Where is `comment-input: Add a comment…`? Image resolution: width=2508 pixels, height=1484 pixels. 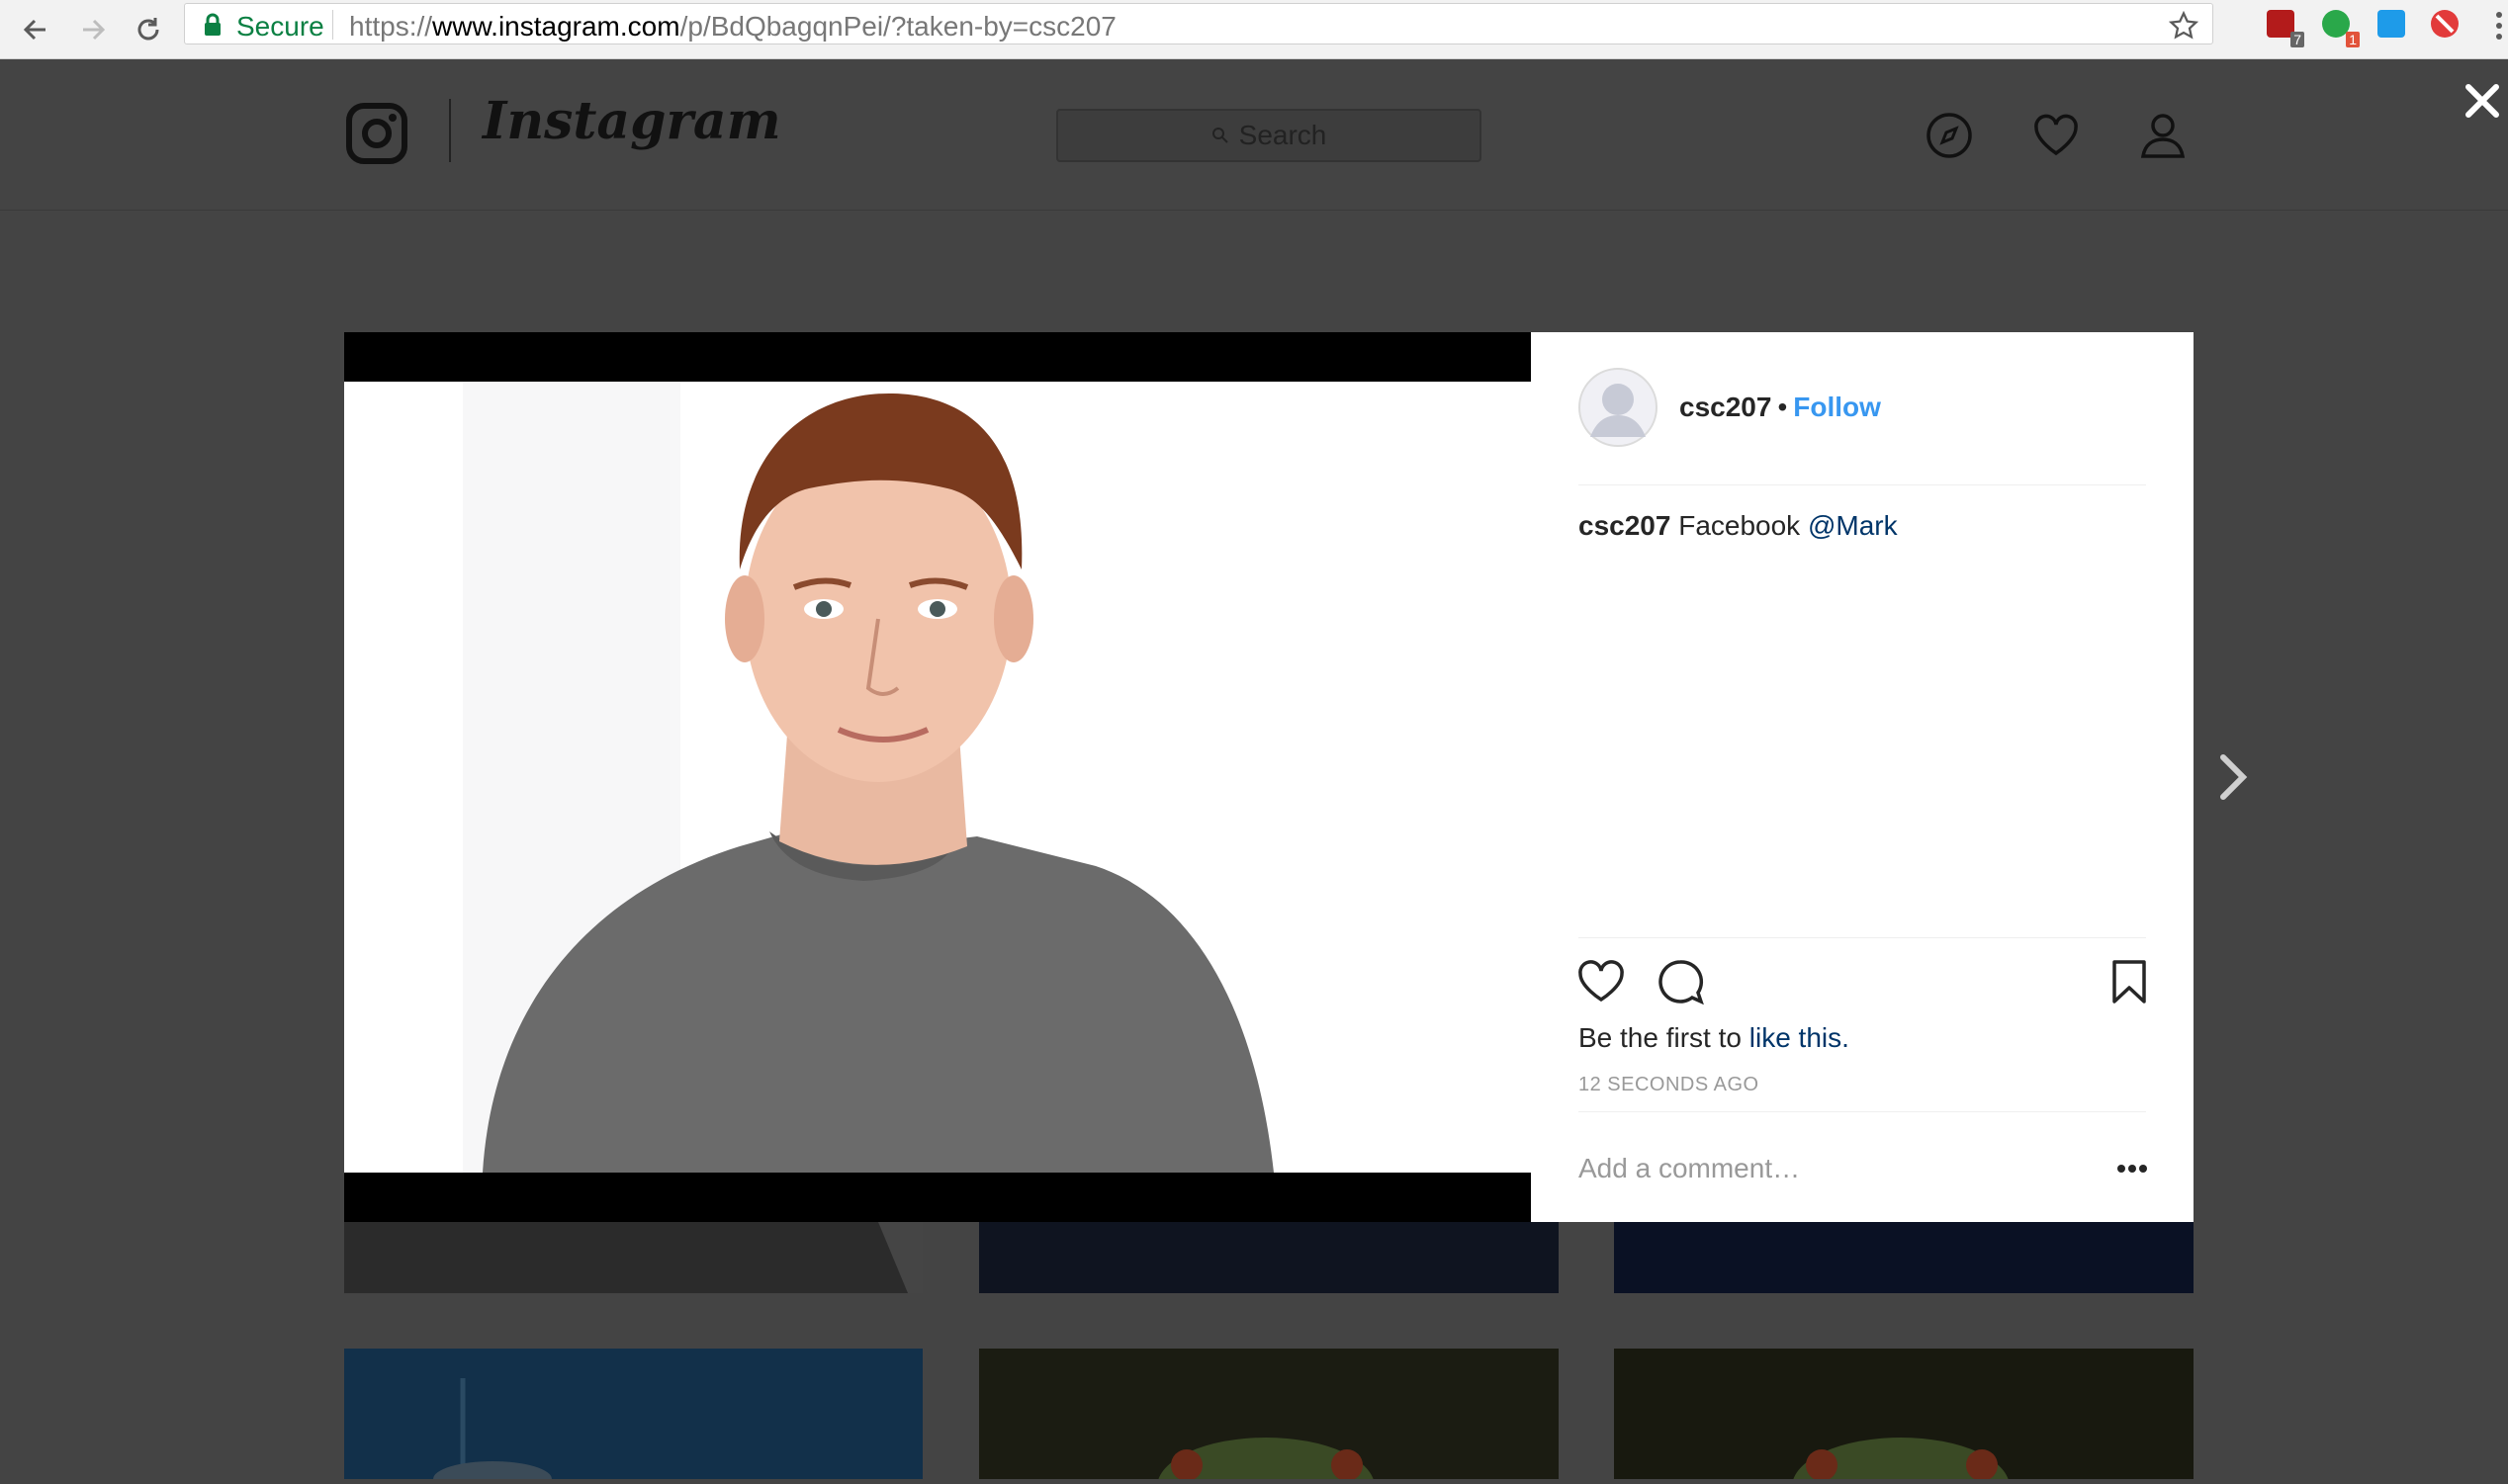
comment-input: Add a comment… is located at coordinates (1689, 1168).